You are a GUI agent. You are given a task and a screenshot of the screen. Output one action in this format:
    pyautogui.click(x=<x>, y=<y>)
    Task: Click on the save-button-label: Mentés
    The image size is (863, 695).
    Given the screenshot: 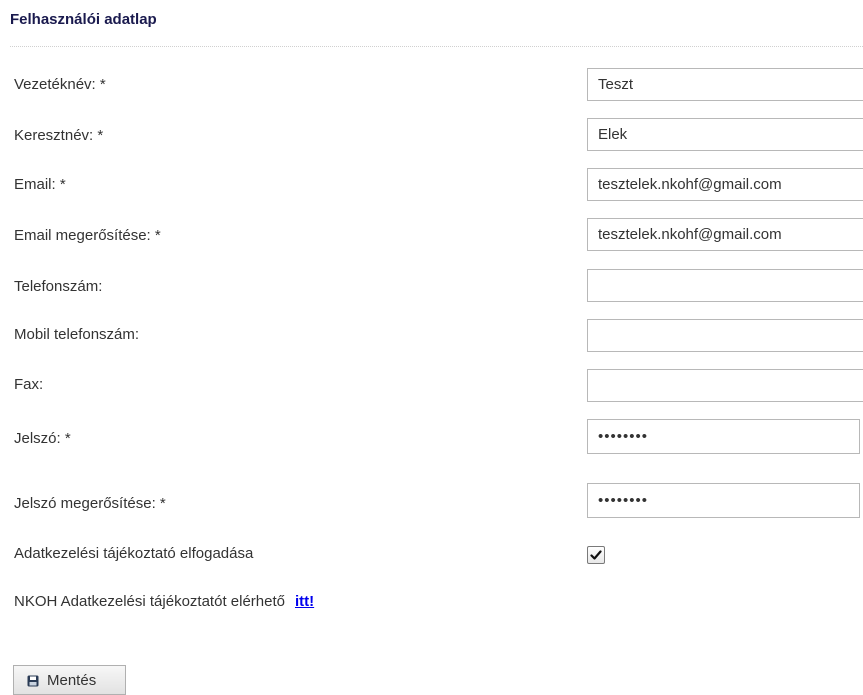 What is the action you would take?
    pyautogui.click(x=72, y=680)
    